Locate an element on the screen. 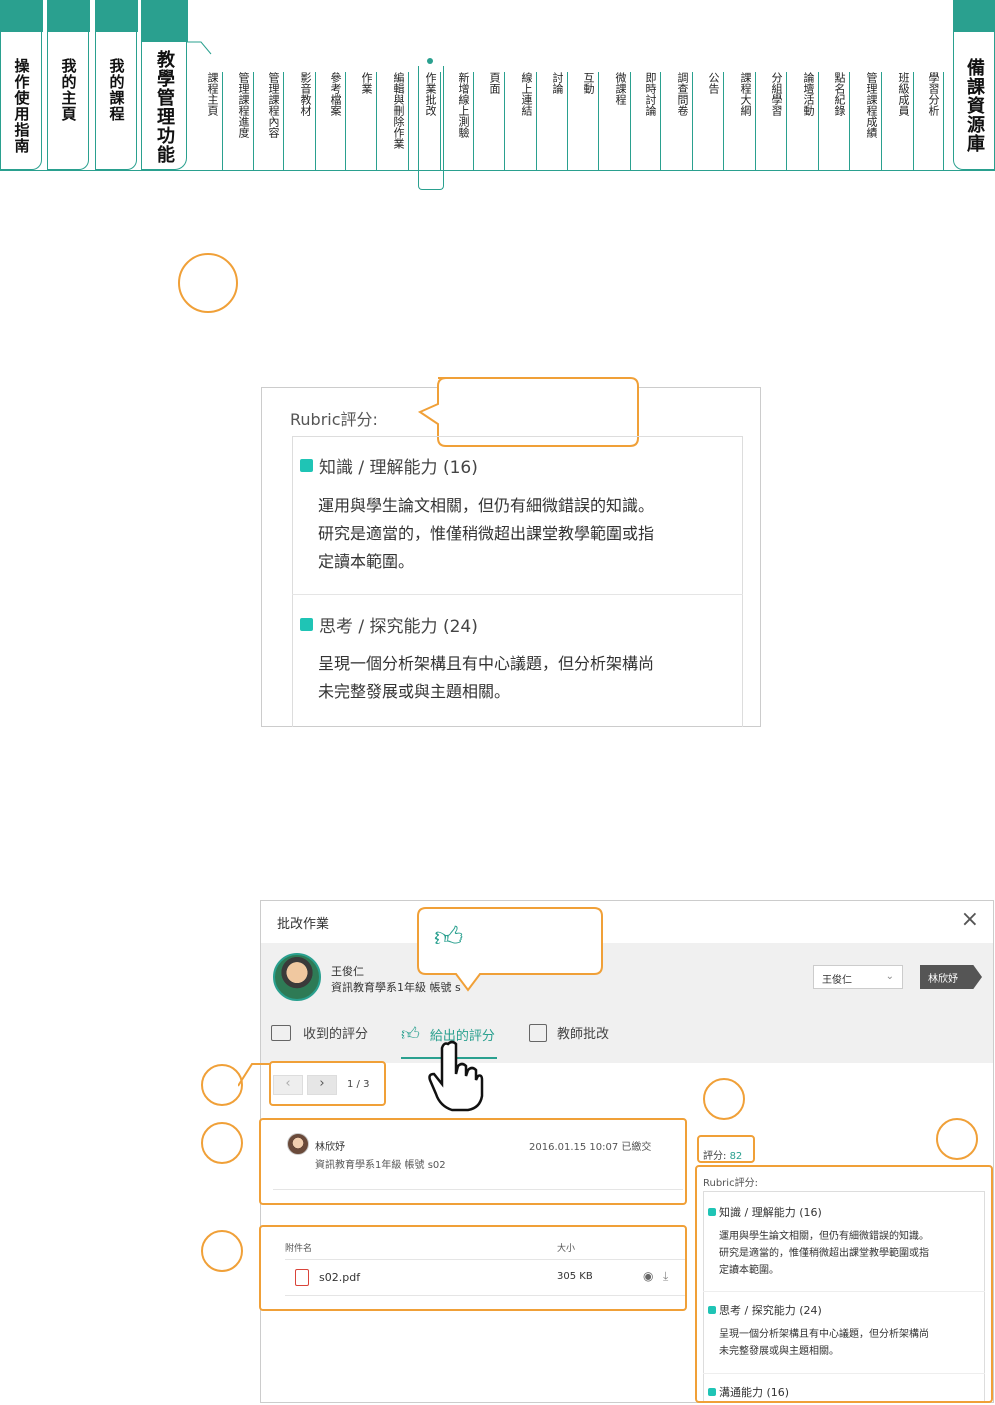 The height and width of the screenshot is (1405, 995). desc-line: 未完整發展或與主題相關。 is located at coordinates (414, 691).